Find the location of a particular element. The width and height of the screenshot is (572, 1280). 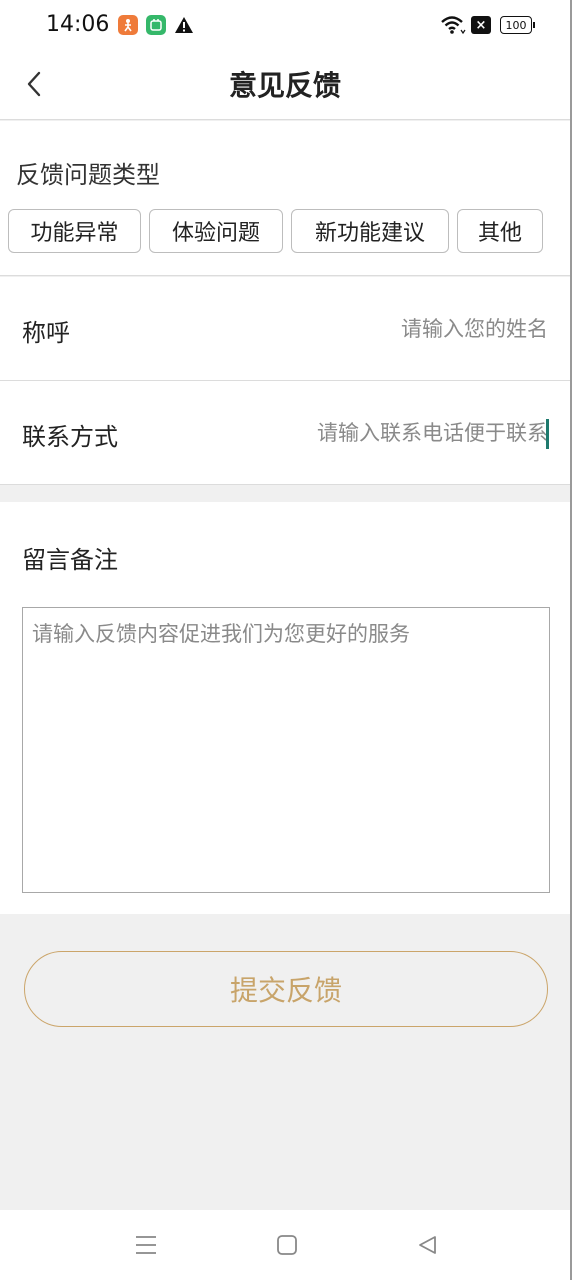

system-nav-bar is located at coordinates (285, 1245).